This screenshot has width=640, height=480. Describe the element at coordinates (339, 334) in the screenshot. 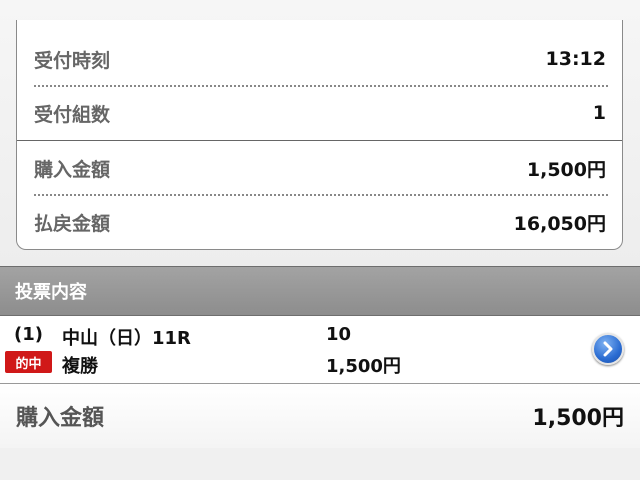

I see `bet-selection: 10` at that location.